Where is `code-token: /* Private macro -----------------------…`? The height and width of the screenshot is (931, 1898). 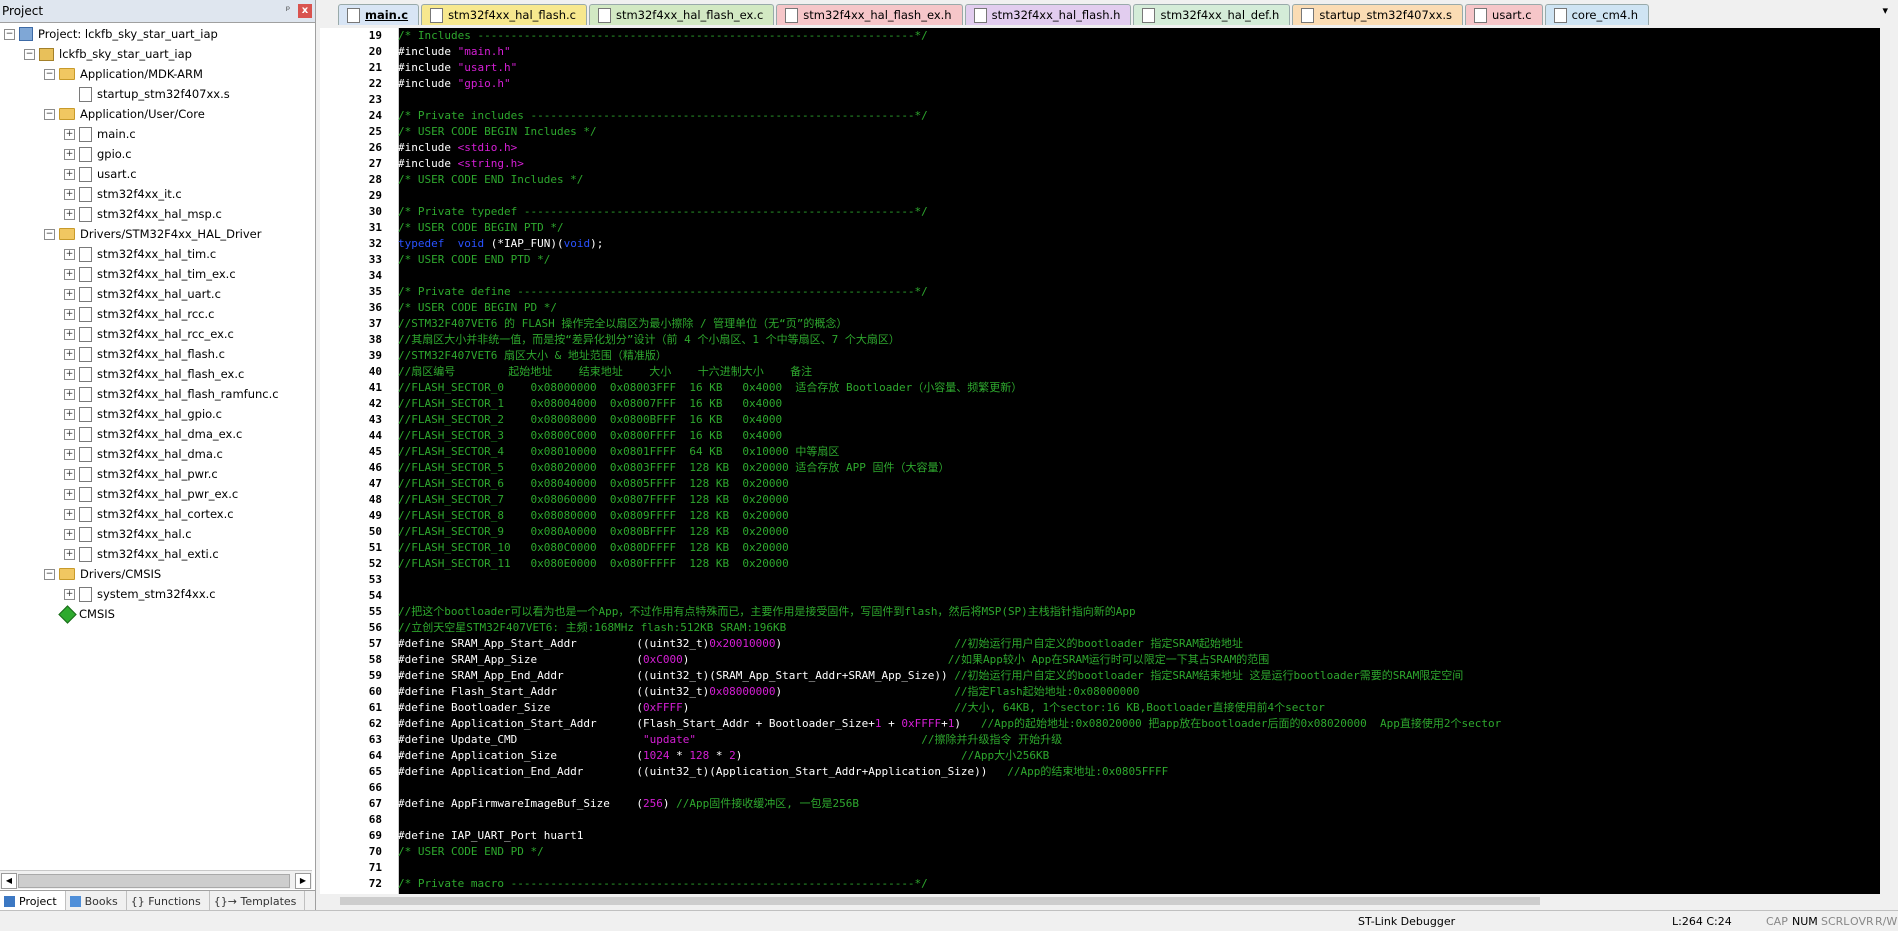
code-token: /* Private macro -----------------------… is located at coordinates (663, 883).